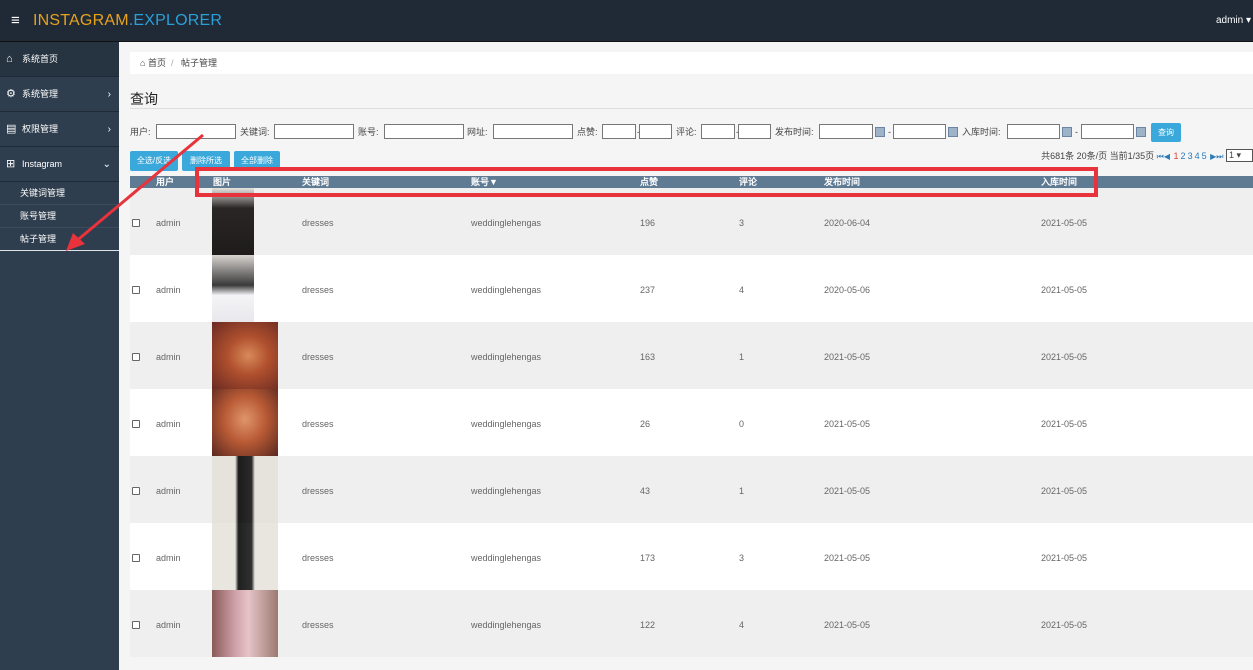  What do you see at coordinates (175, 20) in the screenshot?
I see `brand-part2: .EXPLORER` at bounding box center [175, 20].